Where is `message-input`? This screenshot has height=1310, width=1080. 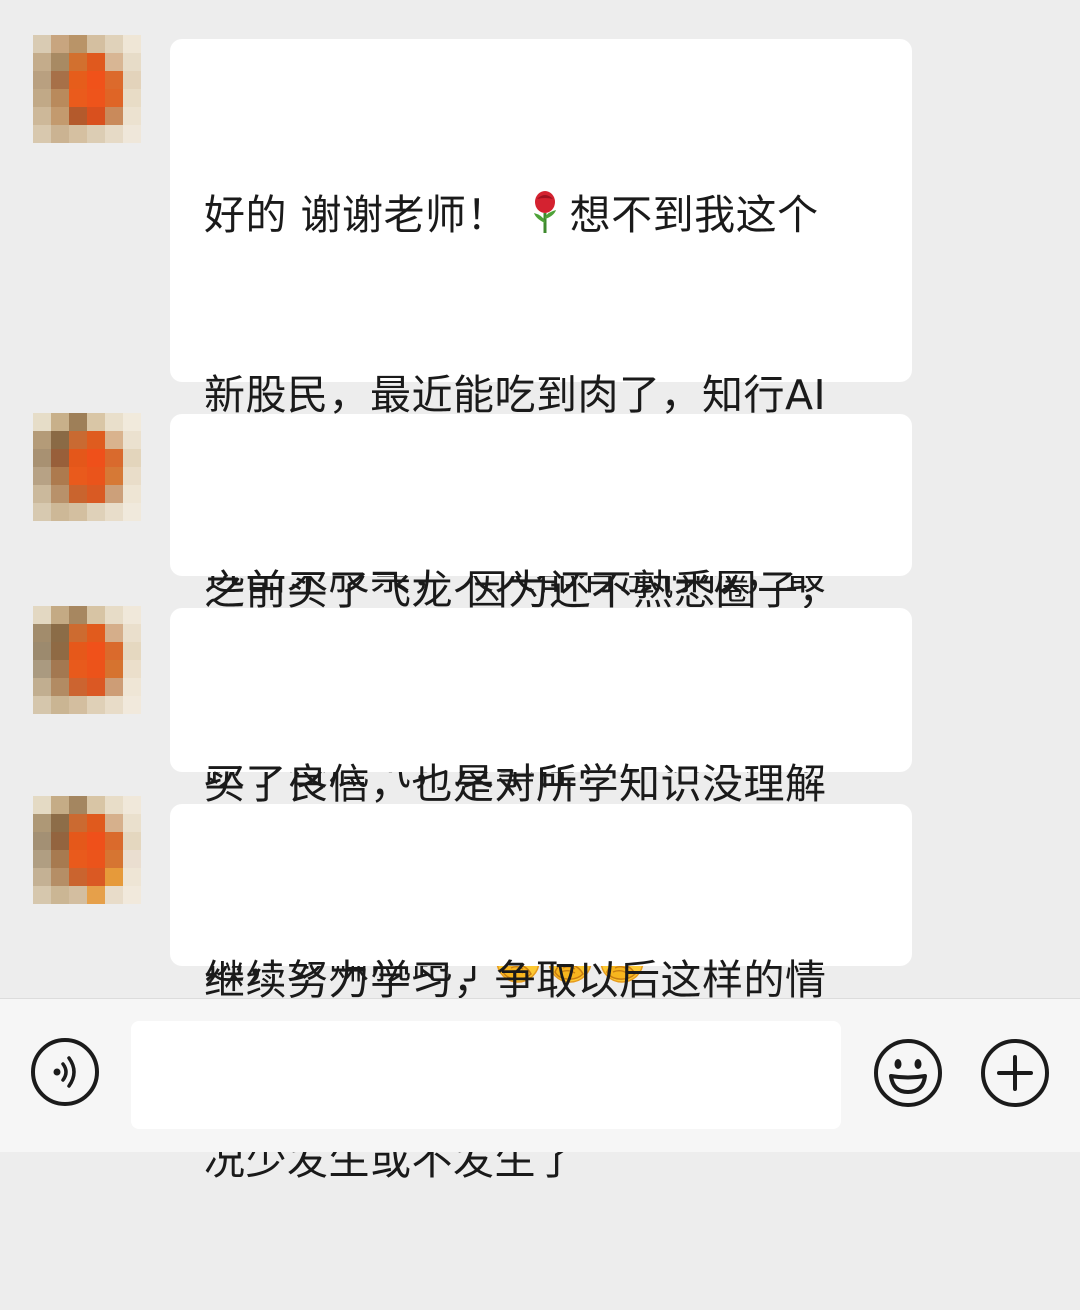
message-input is located at coordinates (486, 1075).